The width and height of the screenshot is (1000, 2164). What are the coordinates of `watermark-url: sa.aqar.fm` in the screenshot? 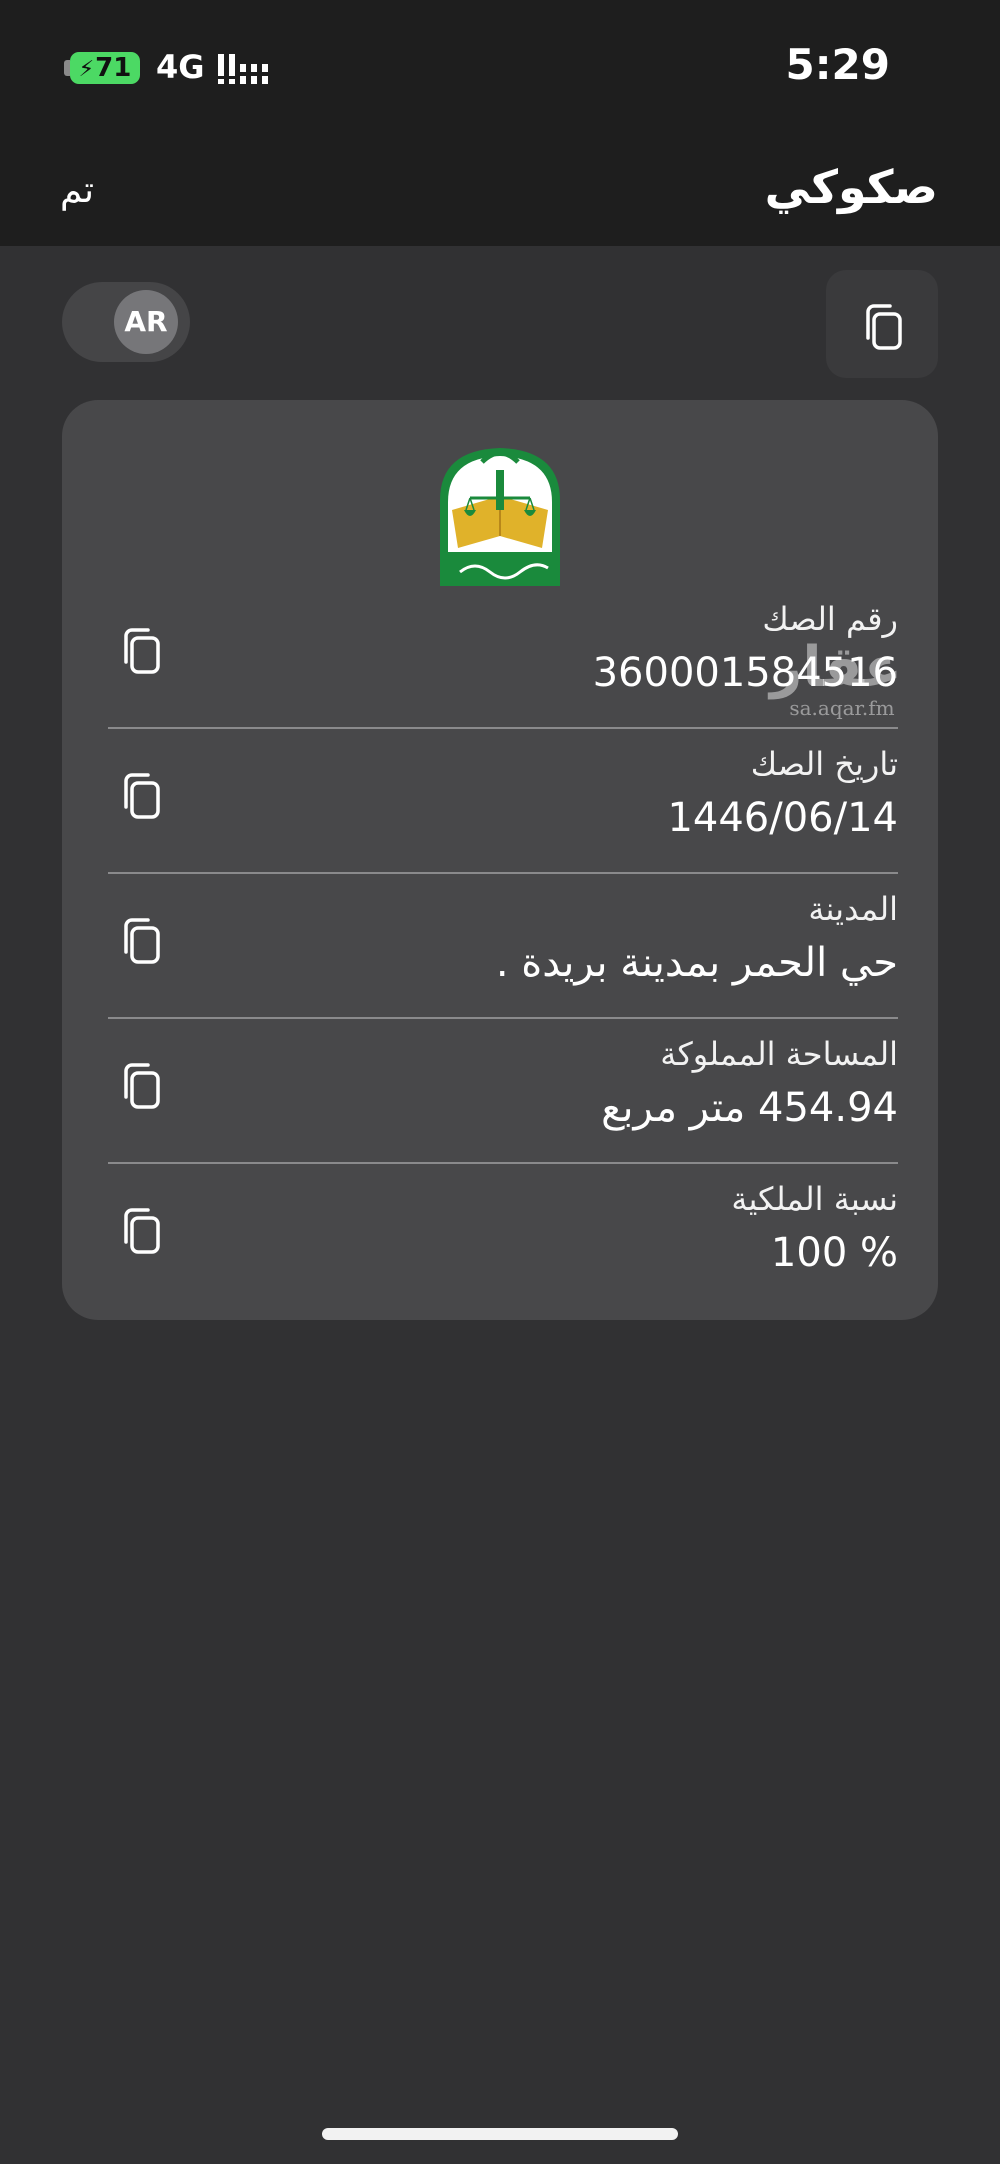 It's located at (842, 708).